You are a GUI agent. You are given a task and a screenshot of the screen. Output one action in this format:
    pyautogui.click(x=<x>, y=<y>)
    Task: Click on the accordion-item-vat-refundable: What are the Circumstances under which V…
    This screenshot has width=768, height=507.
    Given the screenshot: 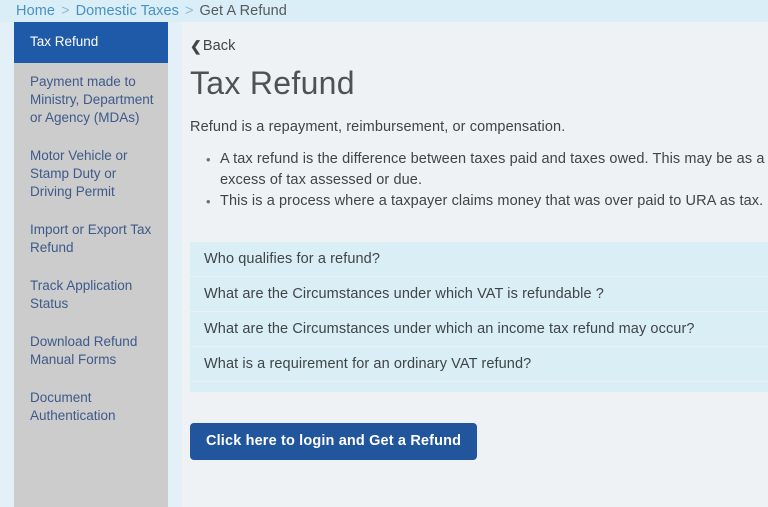 What is the action you would take?
    pyautogui.click(x=479, y=295)
    